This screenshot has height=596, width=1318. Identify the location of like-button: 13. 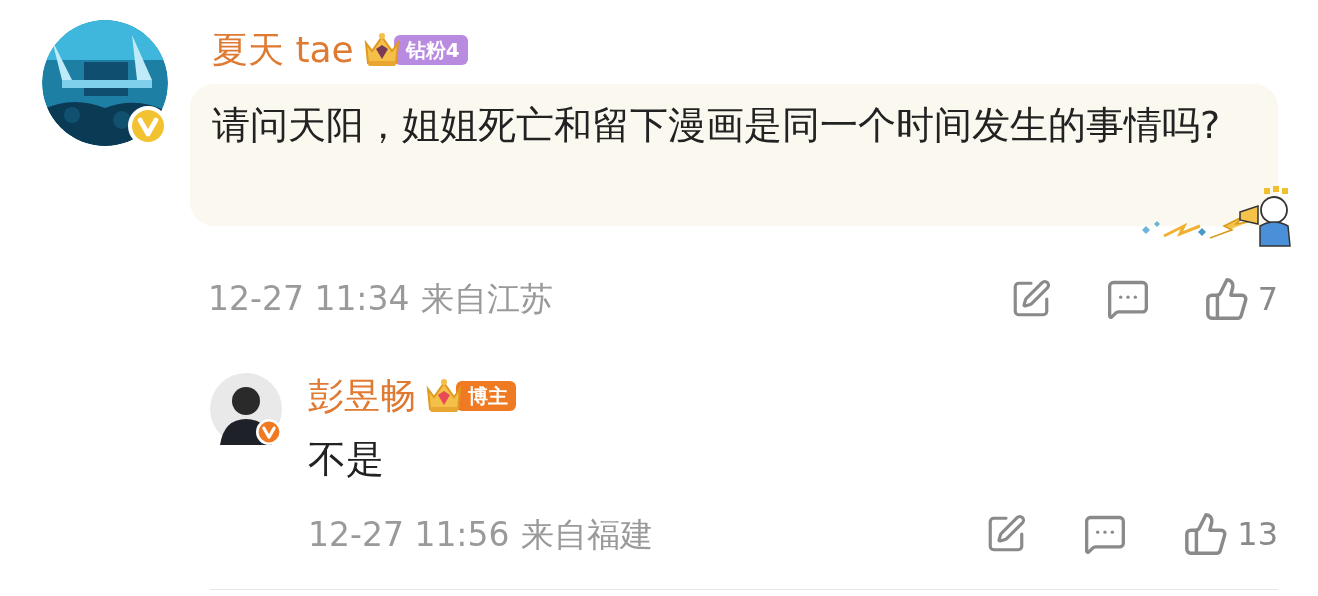
(1230, 534).